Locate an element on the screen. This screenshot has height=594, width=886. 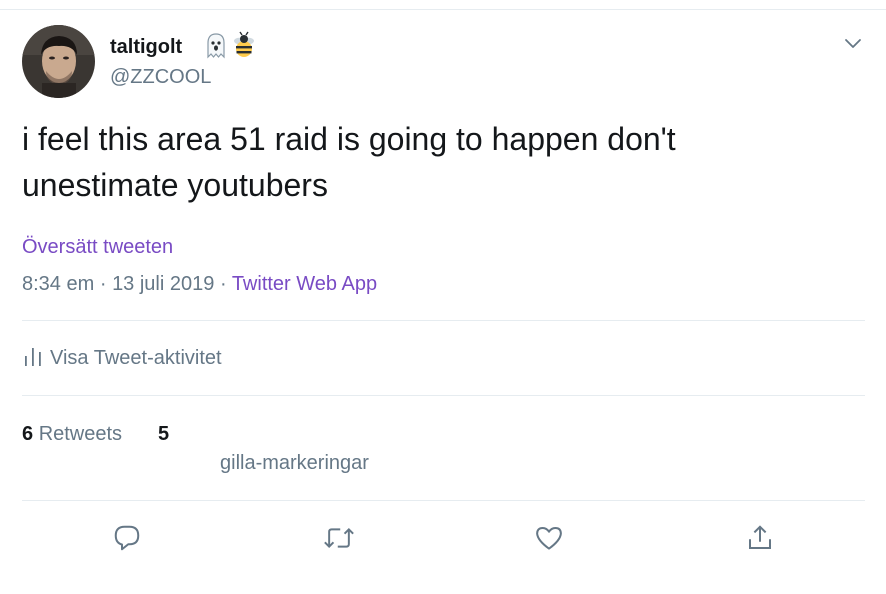
likes-count: 5 is located at coordinates (163, 434).